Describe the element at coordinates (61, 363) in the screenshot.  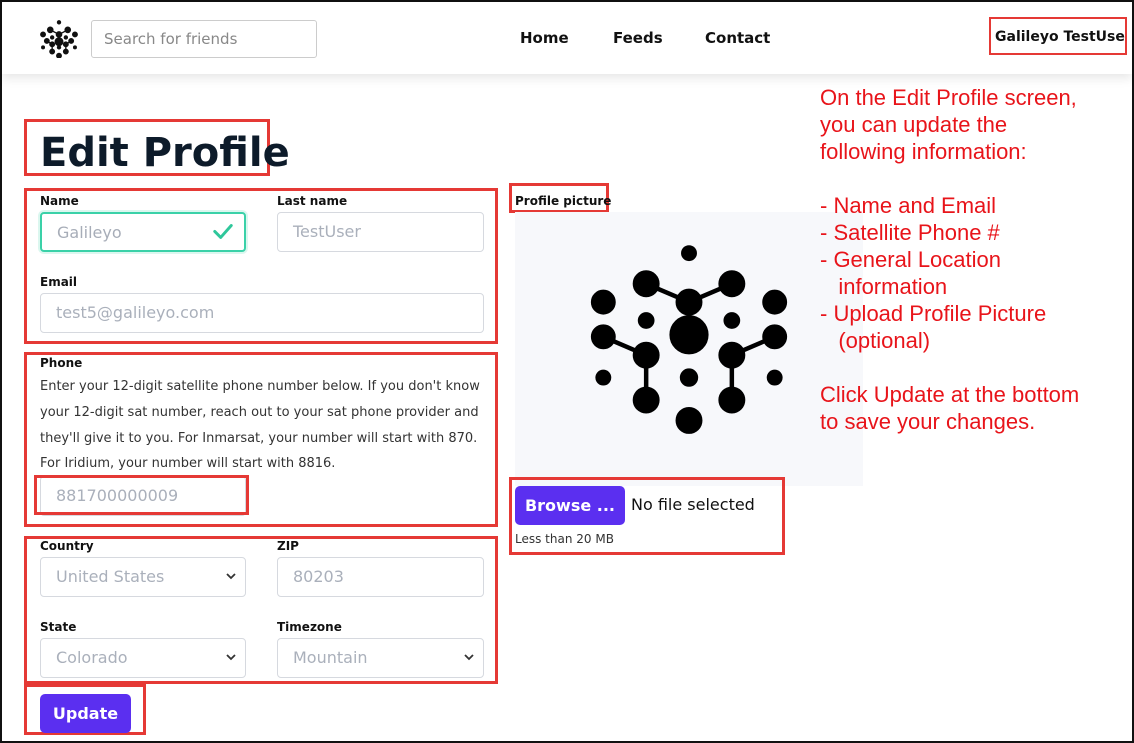
I see `phone-label: Phone` at that location.